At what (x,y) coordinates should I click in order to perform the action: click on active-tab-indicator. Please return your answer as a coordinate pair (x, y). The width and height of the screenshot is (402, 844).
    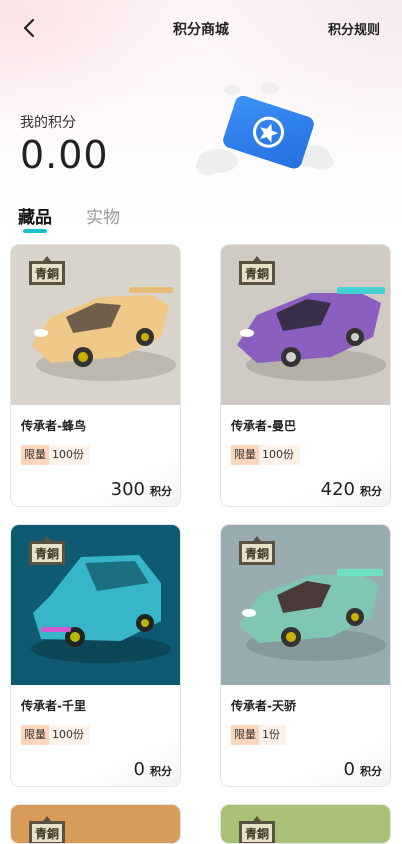
    Looking at the image, I should click on (35, 231).